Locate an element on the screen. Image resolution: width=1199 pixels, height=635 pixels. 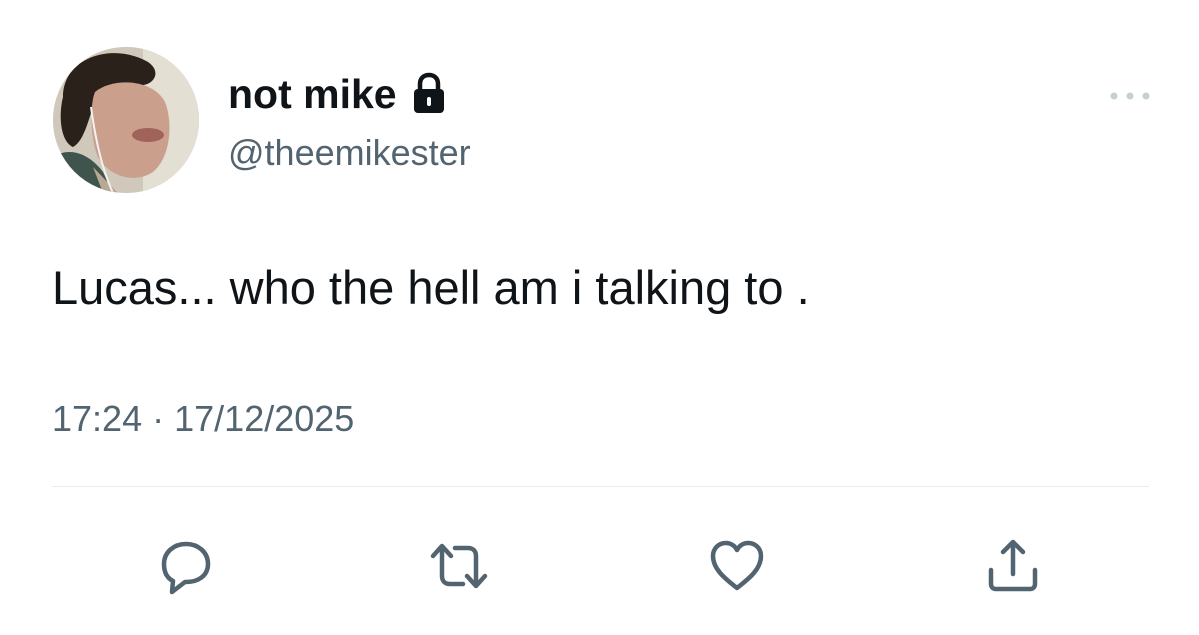
avatar-photo is located at coordinates (126, 120).